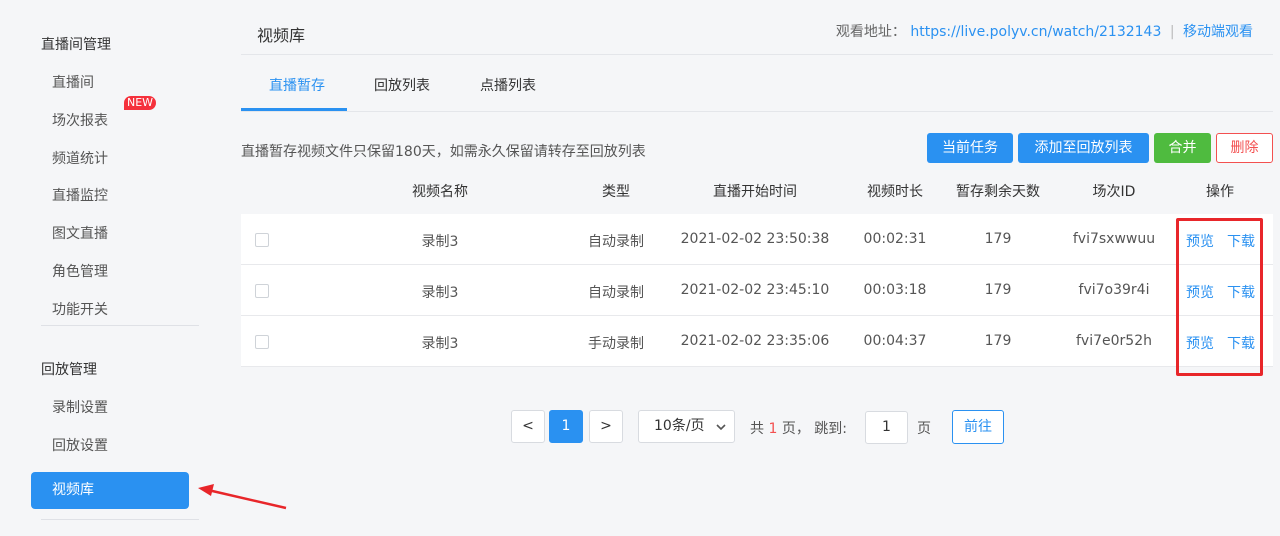 This screenshot has width=1280, height=536. Describe the element at coordinates (73, 82) in the screenshot. I see `sidebar-item-live-room: 直播间` at that location.